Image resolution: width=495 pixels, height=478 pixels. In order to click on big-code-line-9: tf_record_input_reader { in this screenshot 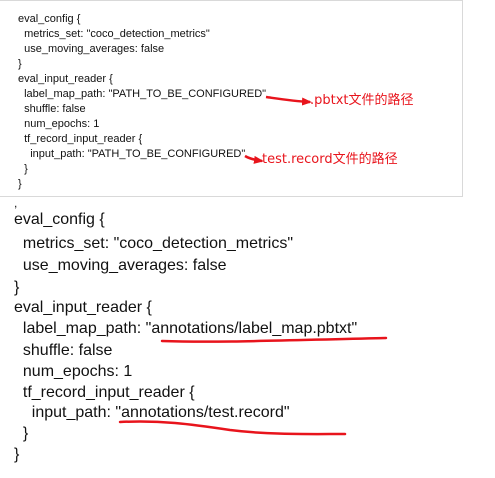, I will do `click(104, 392)`.